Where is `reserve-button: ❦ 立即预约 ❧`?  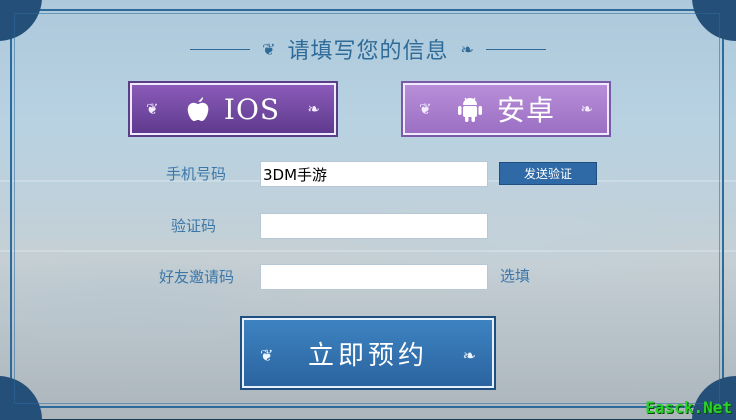
reserve-button: ❦ 立即预约 ❧ is located at coordinates (368, 353).